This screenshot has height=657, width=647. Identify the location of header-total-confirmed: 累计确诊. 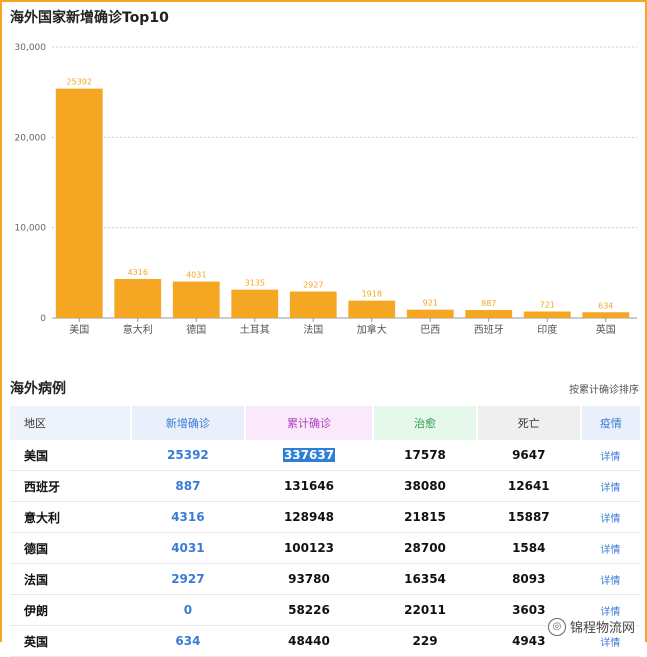
(309, 423).